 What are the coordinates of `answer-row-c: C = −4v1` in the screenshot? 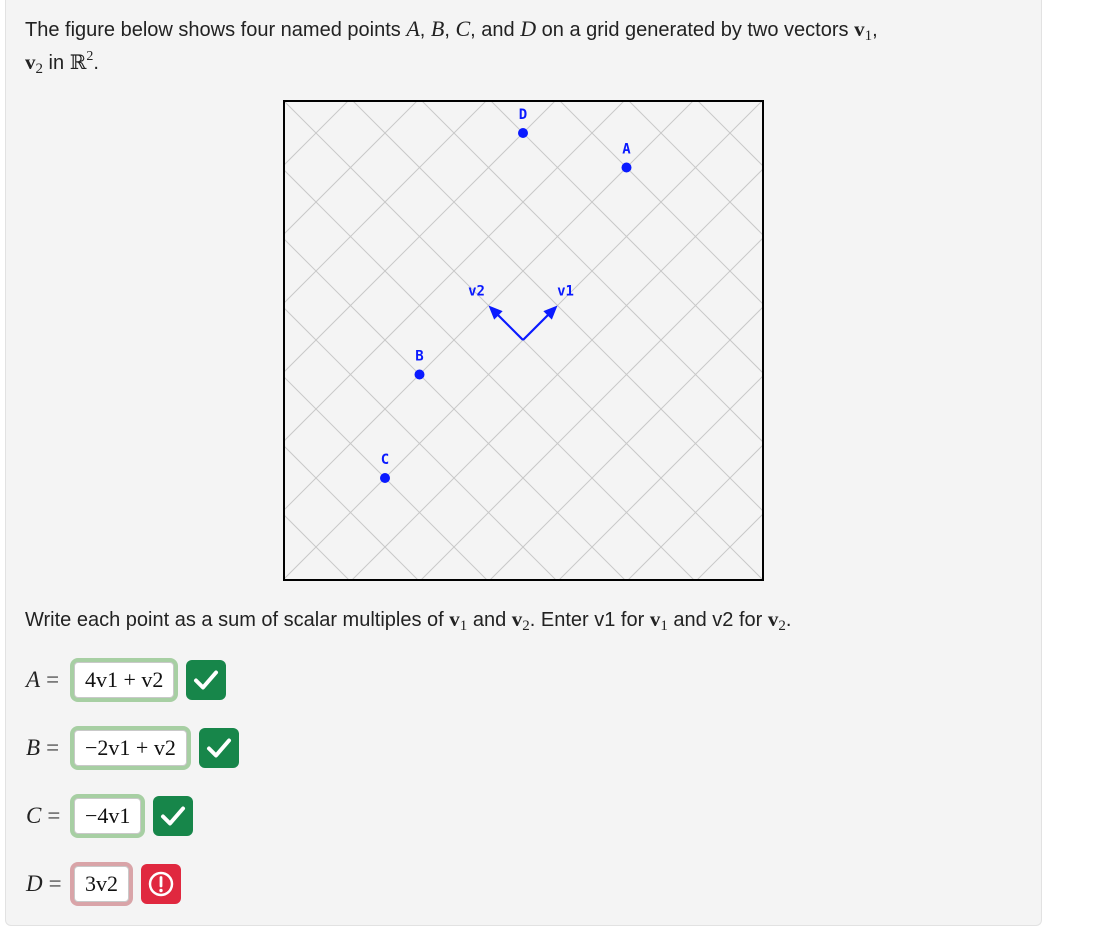 It's located at (110, 816).